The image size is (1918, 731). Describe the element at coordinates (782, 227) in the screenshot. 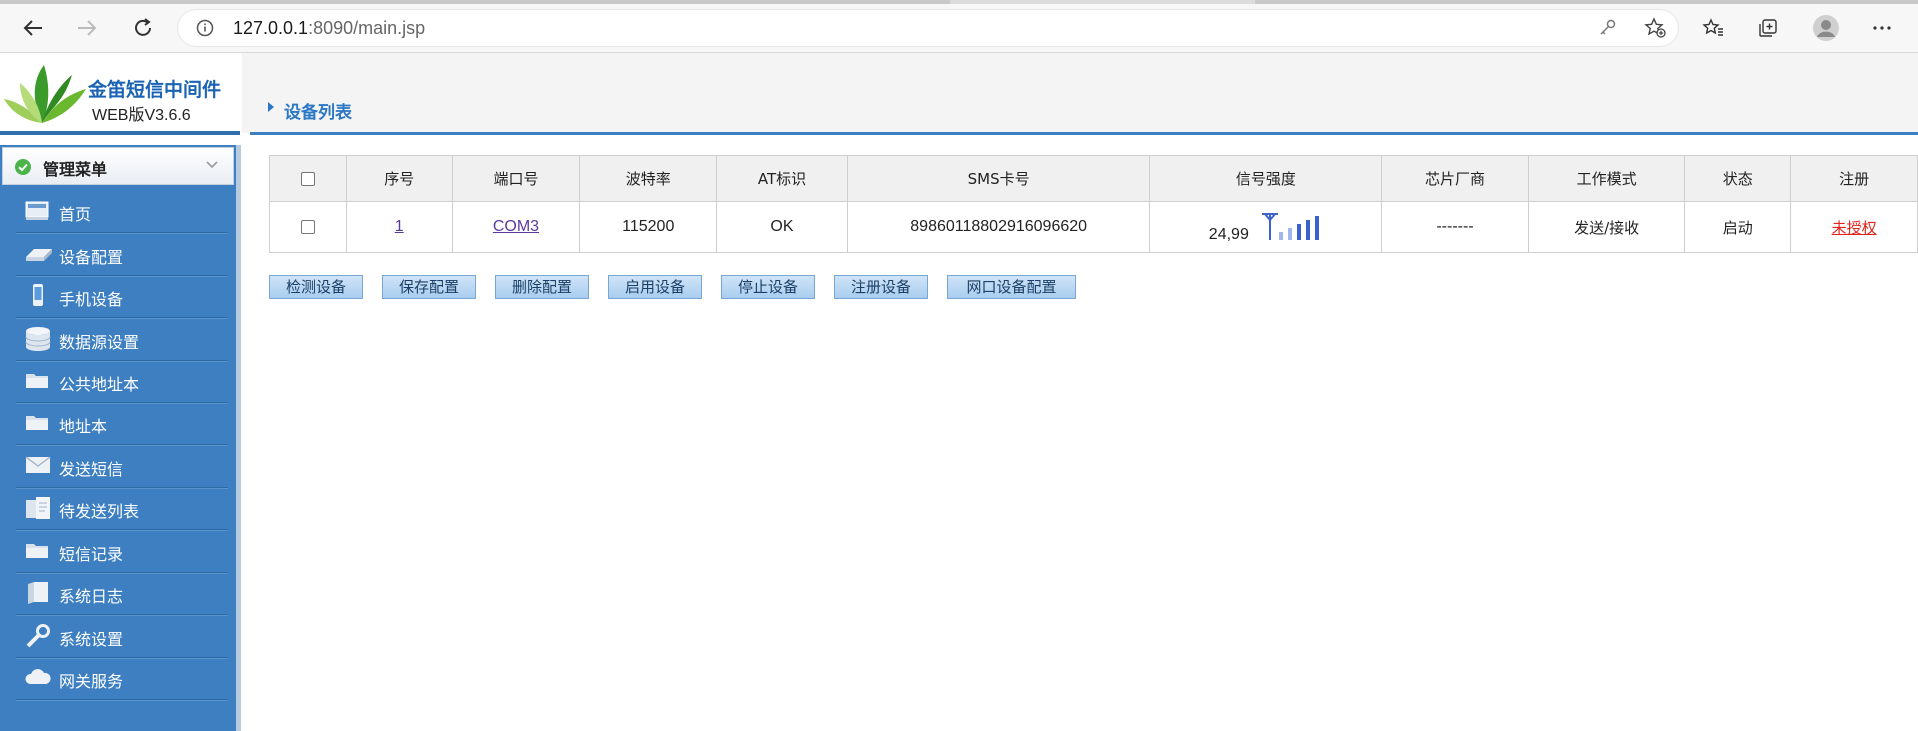

I see `at-cell: OK` at that location.